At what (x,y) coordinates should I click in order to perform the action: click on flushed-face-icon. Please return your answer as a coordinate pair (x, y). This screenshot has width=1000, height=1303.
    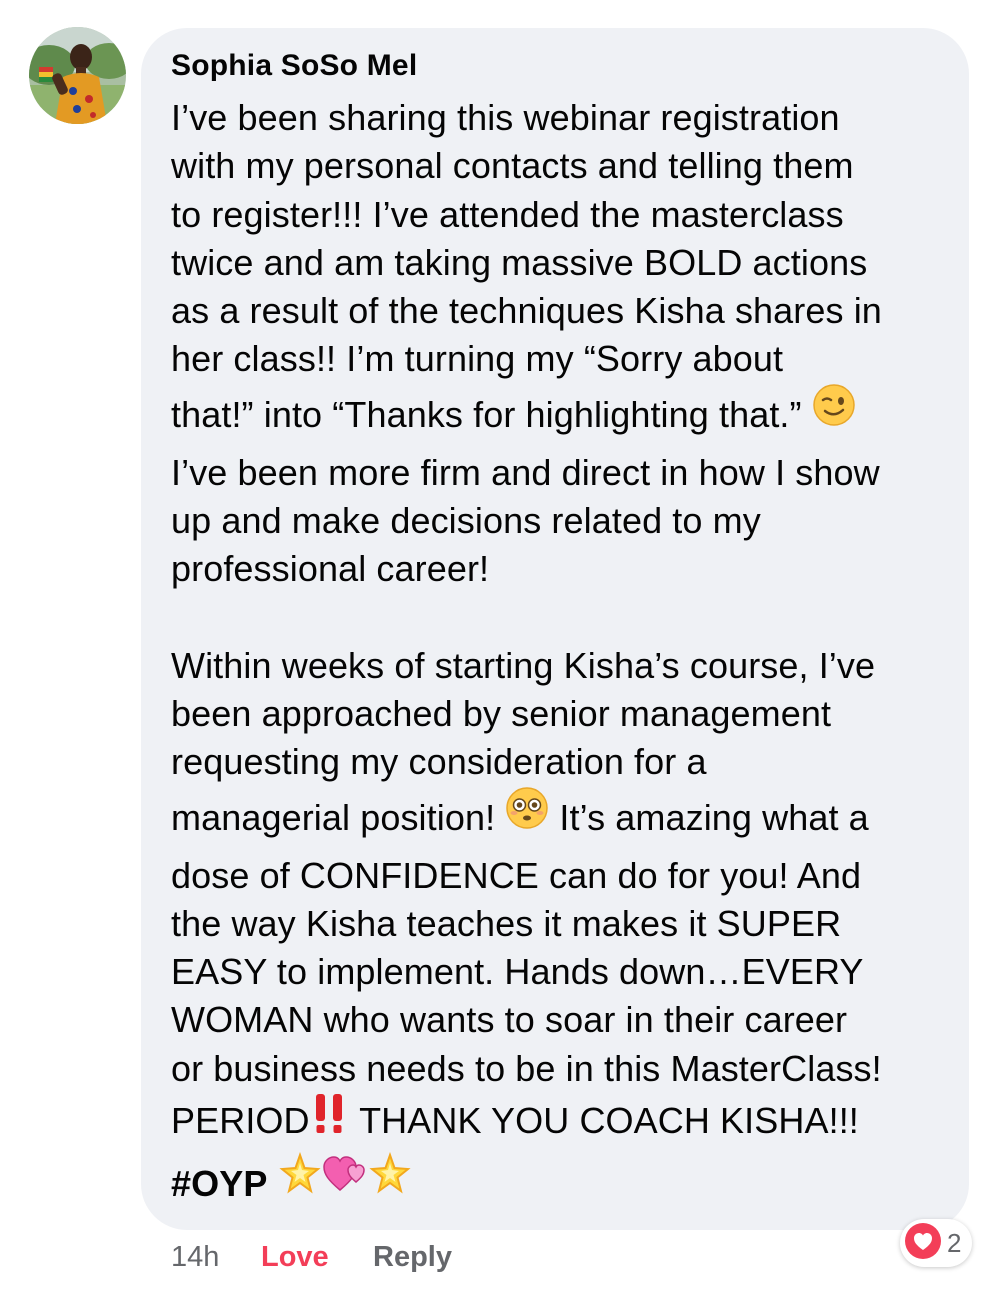
    Looking at the image, I should click on (527, 817).